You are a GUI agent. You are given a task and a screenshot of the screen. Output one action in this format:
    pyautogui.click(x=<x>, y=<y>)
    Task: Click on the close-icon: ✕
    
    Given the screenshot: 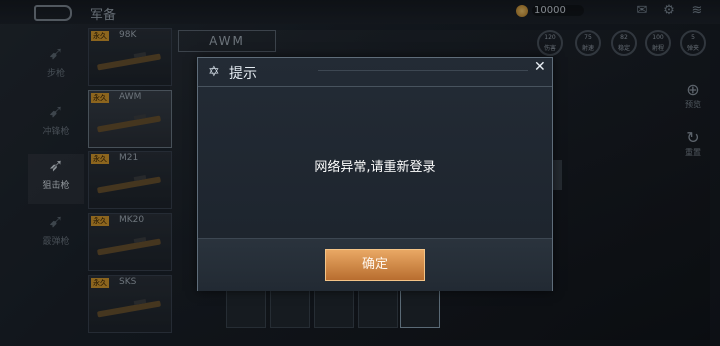 What is the action you would take?
    pyautogui.click(x=540, y=67)
    